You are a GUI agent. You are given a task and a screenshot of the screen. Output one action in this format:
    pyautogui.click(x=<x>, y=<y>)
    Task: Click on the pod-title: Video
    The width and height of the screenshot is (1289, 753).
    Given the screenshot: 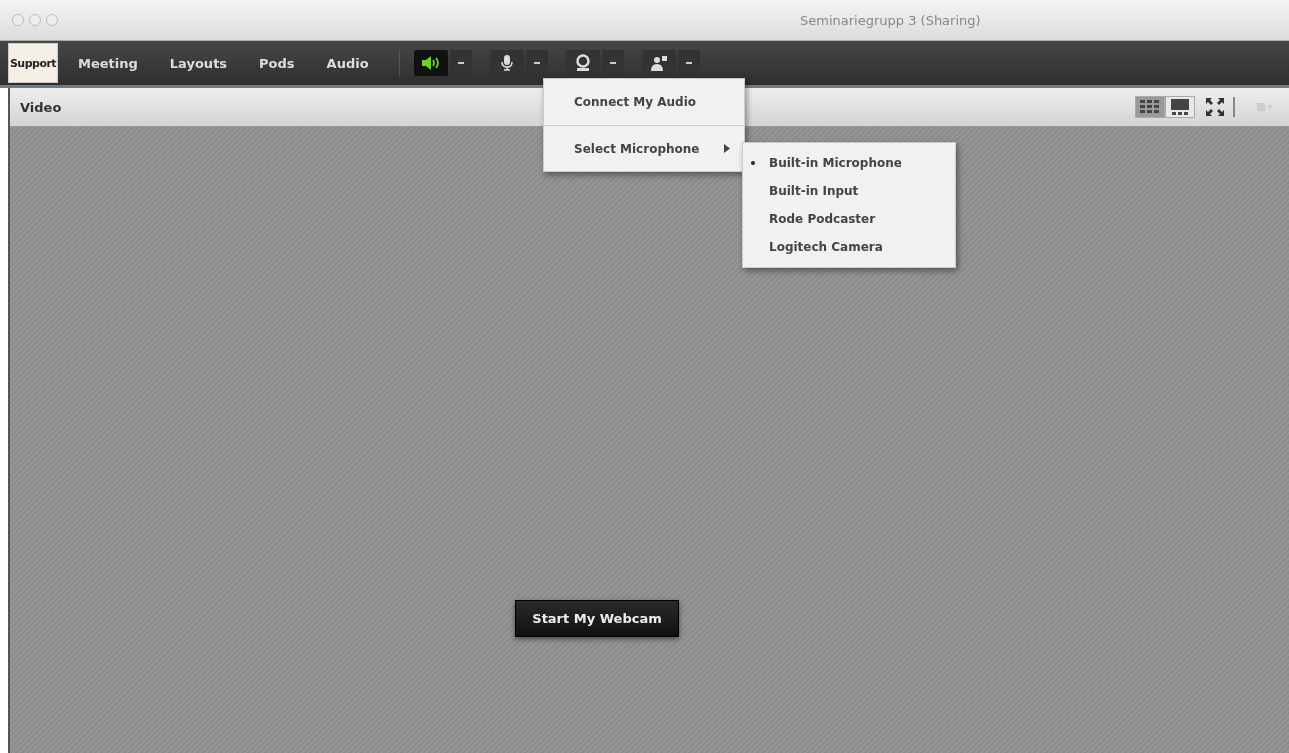 What is the action you would take?
    pyautogui.click(x=41, y=107)
    